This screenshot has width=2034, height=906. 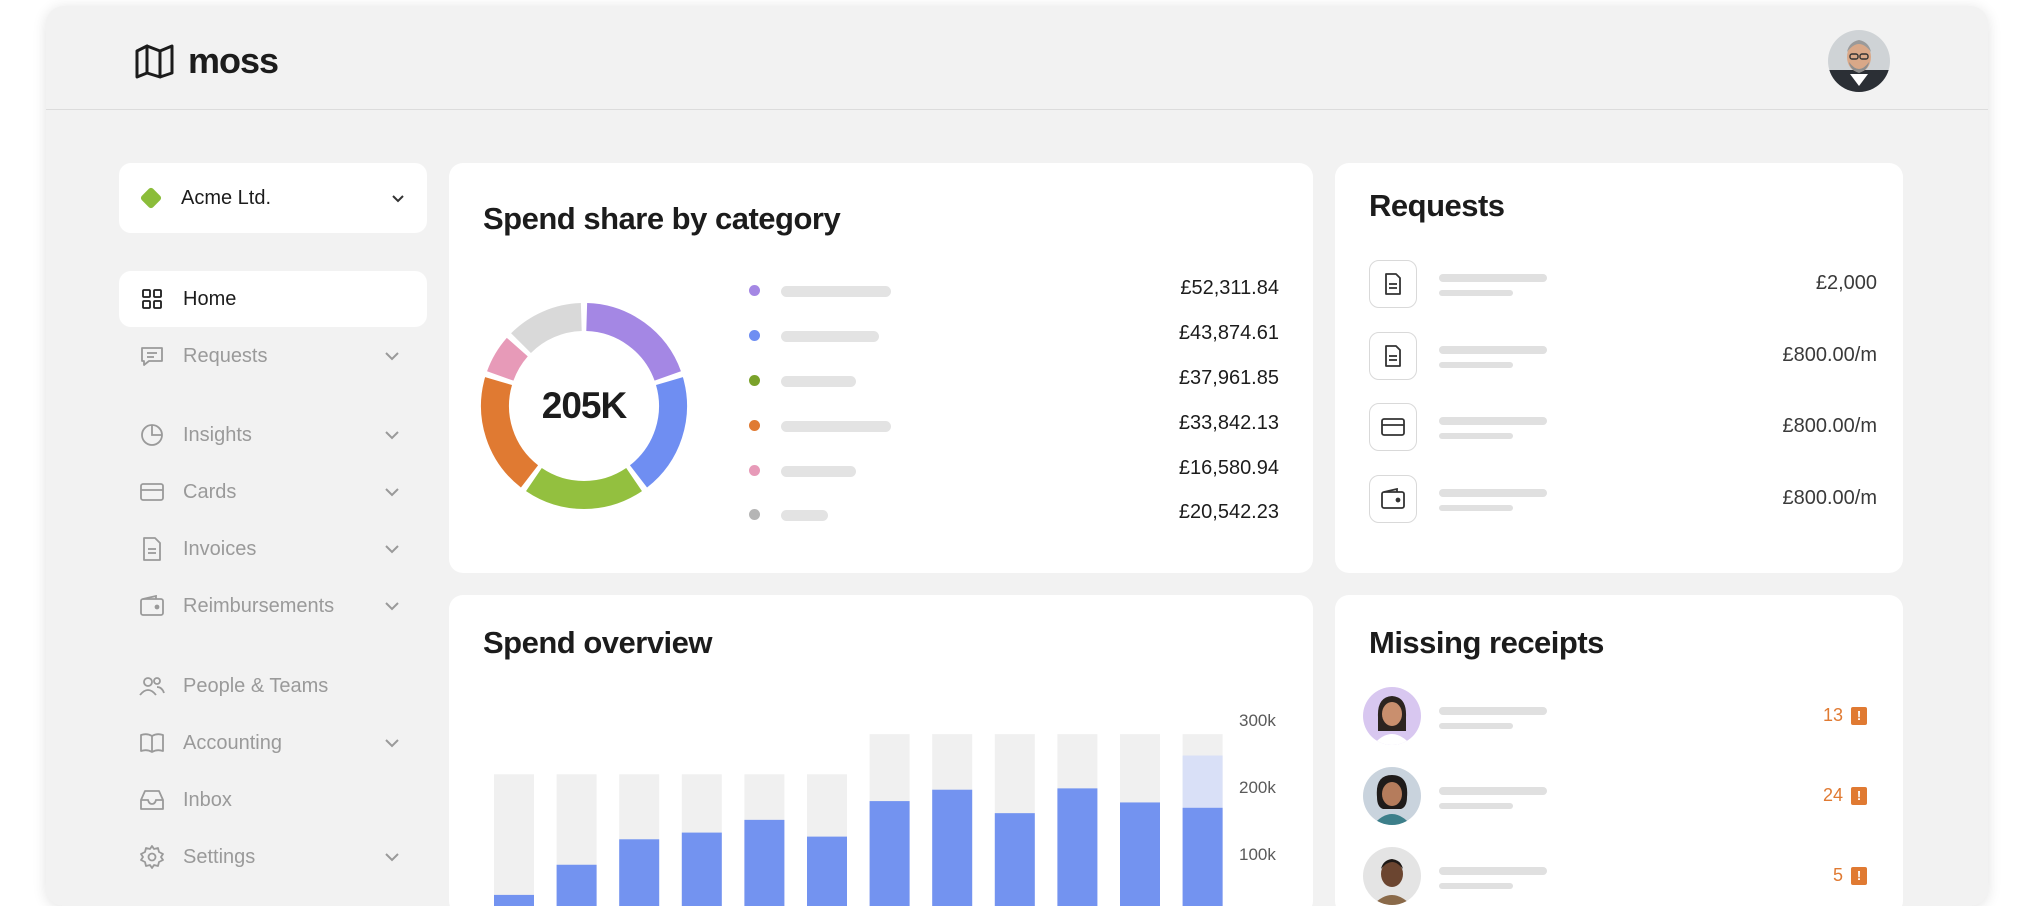 I want to click on sidebar-item-cards: Cards, so click(x=273, y=492).